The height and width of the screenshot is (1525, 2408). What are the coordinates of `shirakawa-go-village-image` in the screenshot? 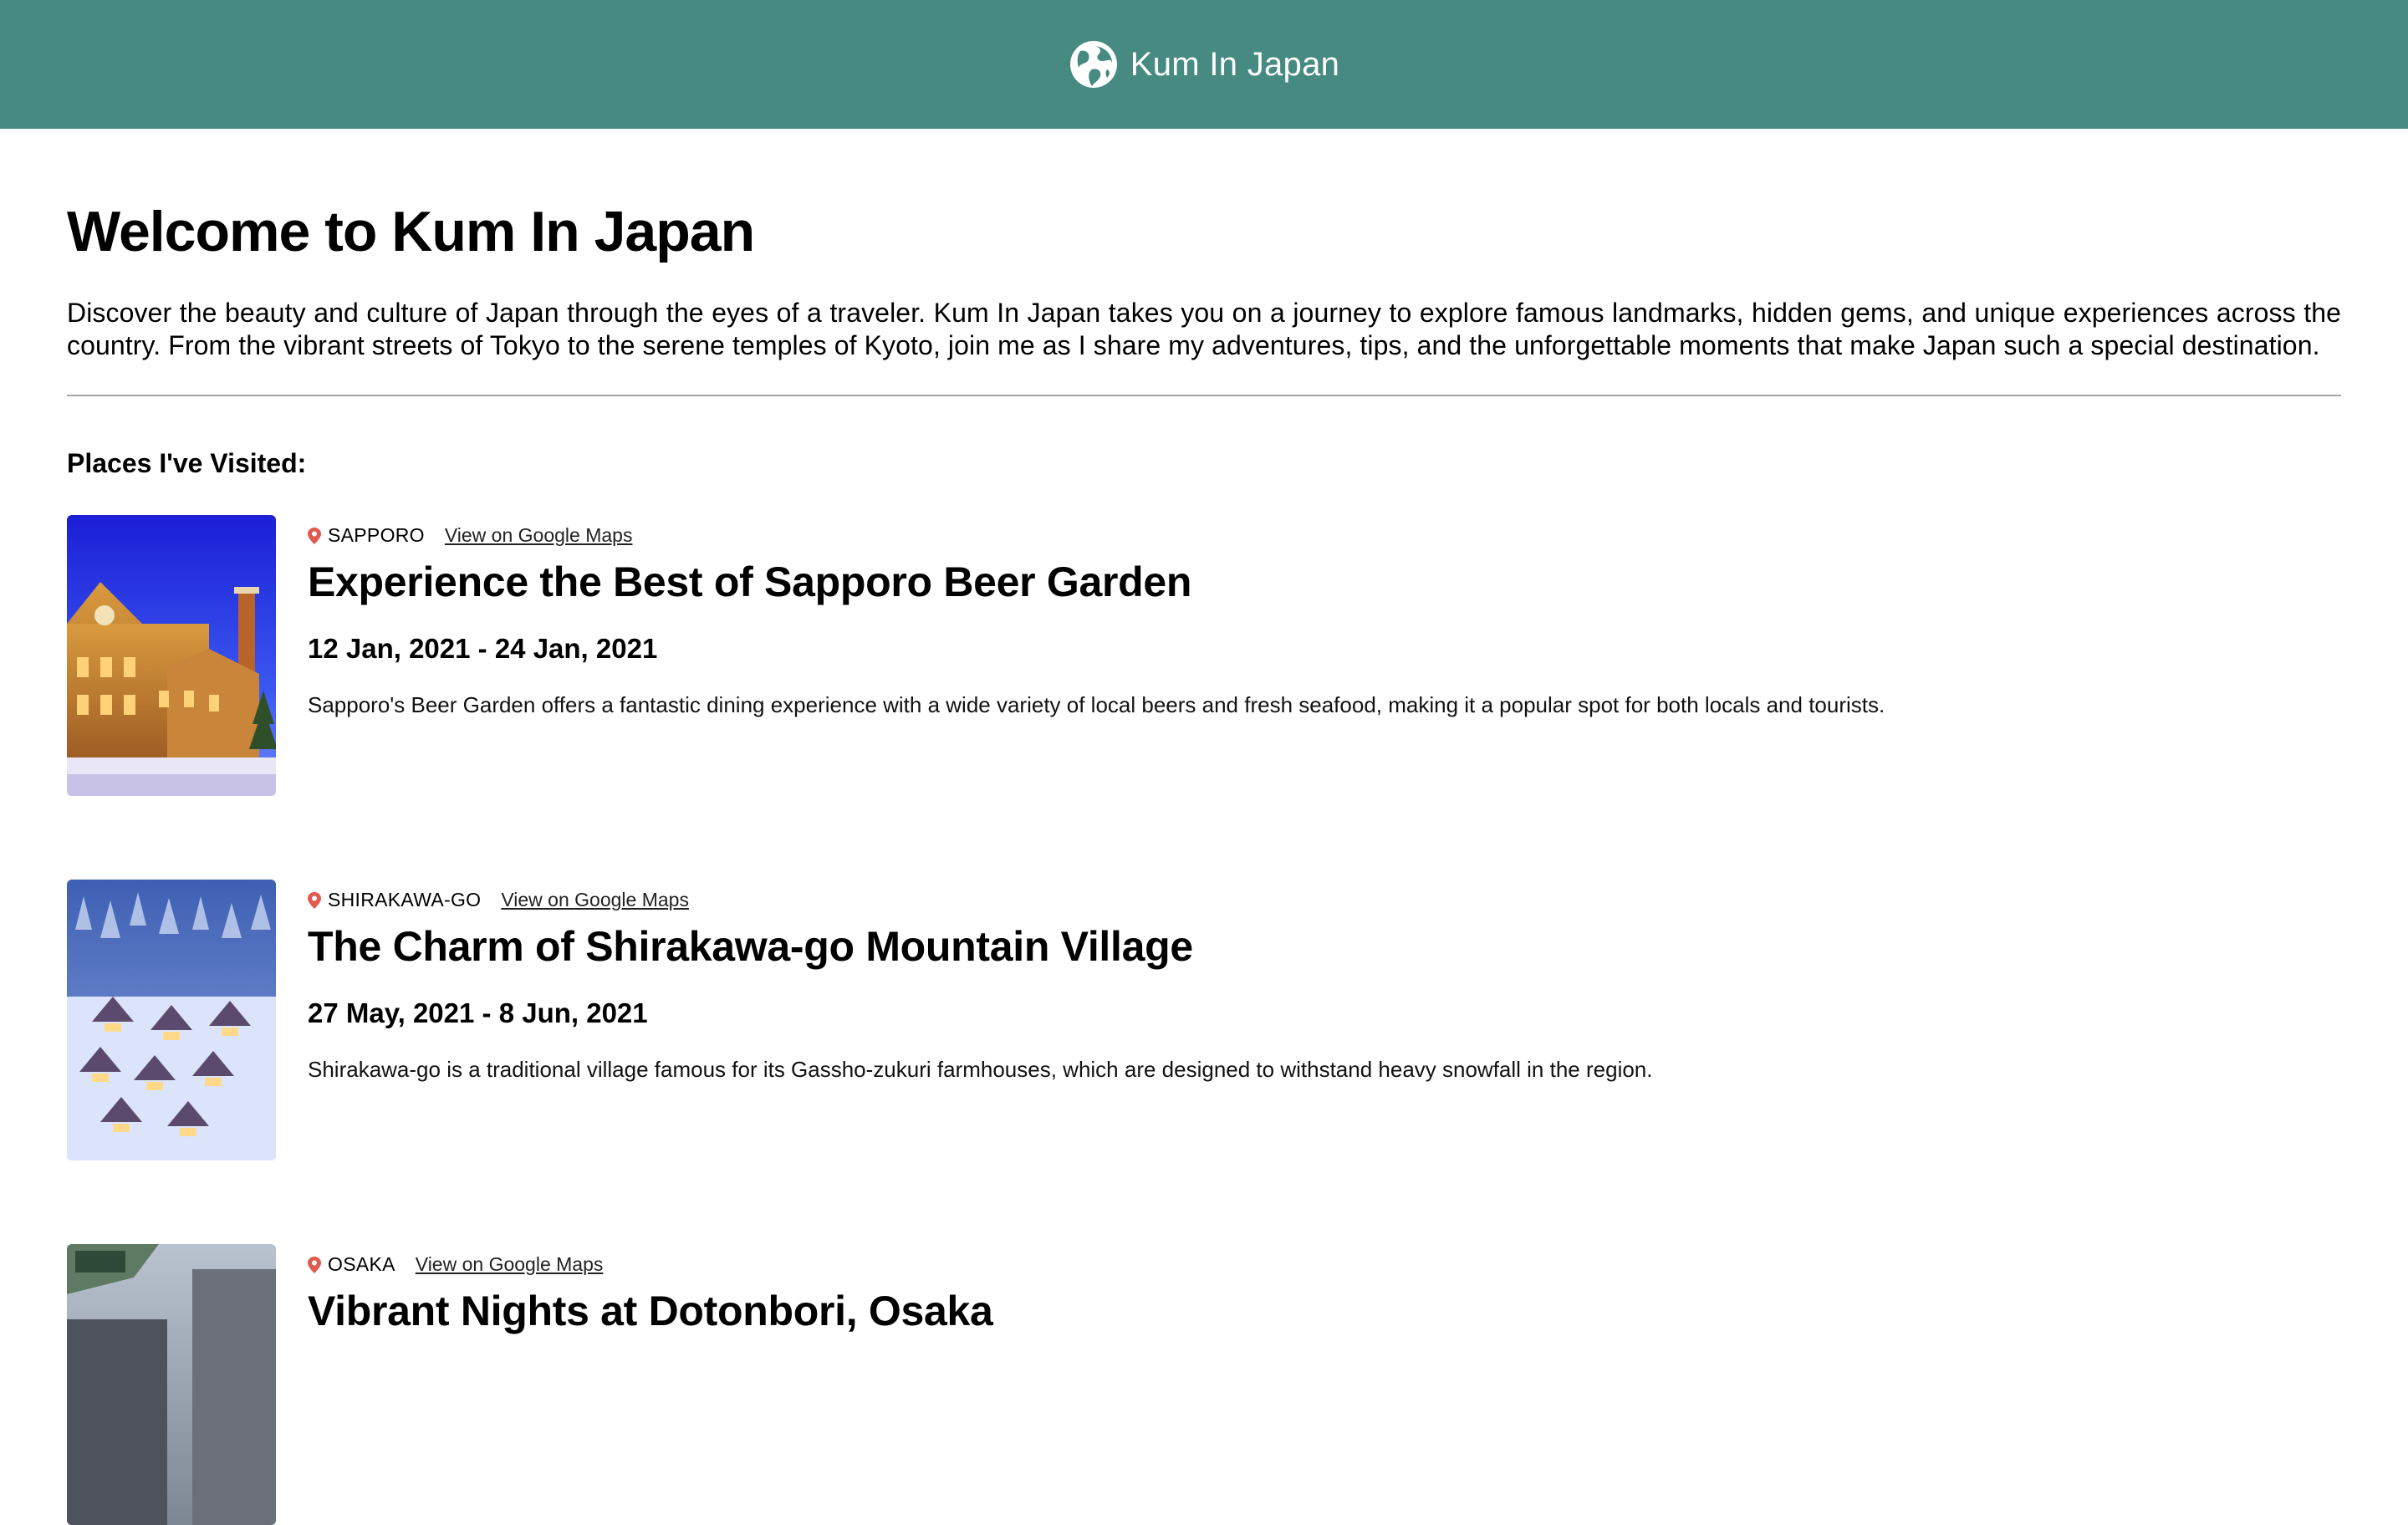 It's located at (171, 1019).